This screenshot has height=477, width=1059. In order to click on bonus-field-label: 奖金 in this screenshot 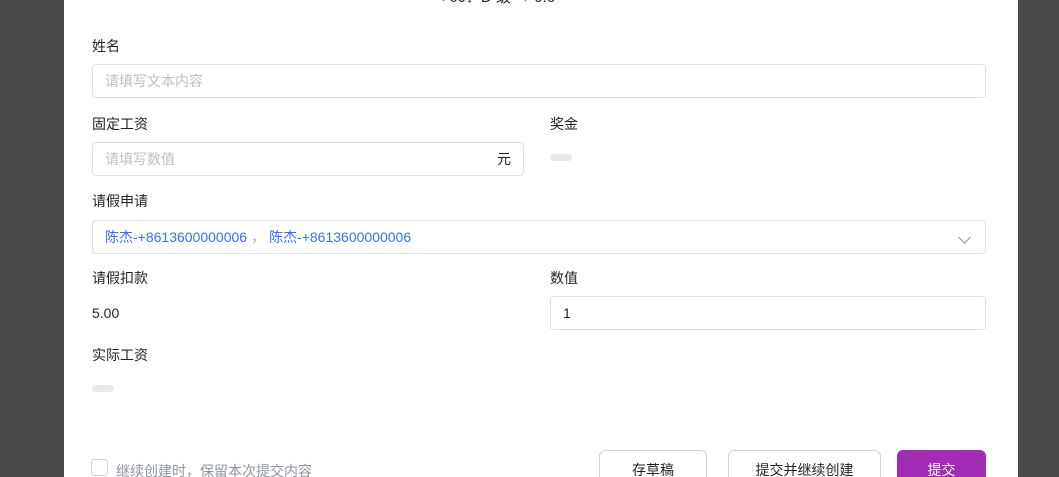, I will do `click(564, 124)`.